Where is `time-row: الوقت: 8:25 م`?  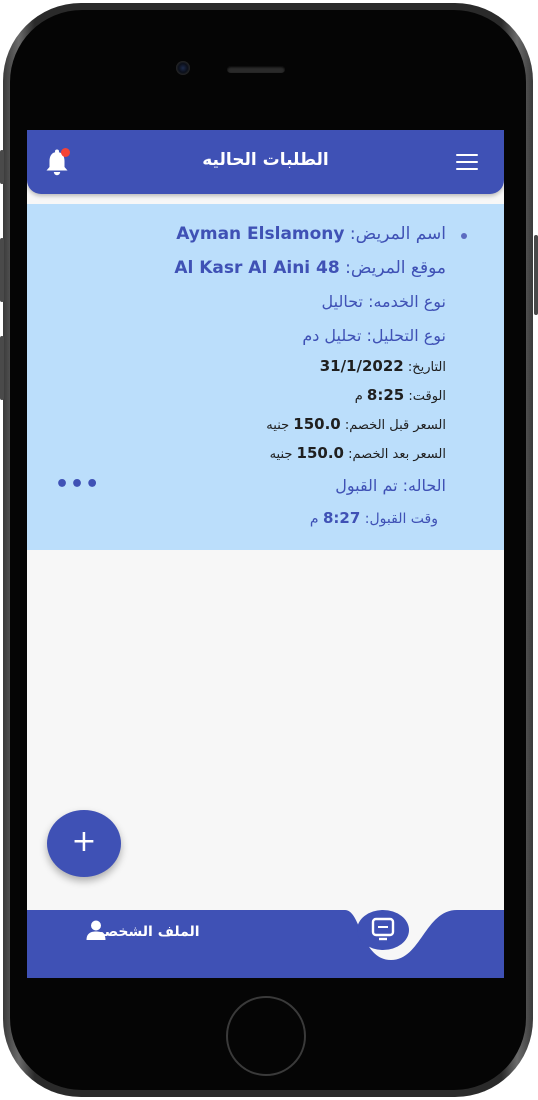 time-row: الوقت: 8:25 م is located at coordinates (400, 394).